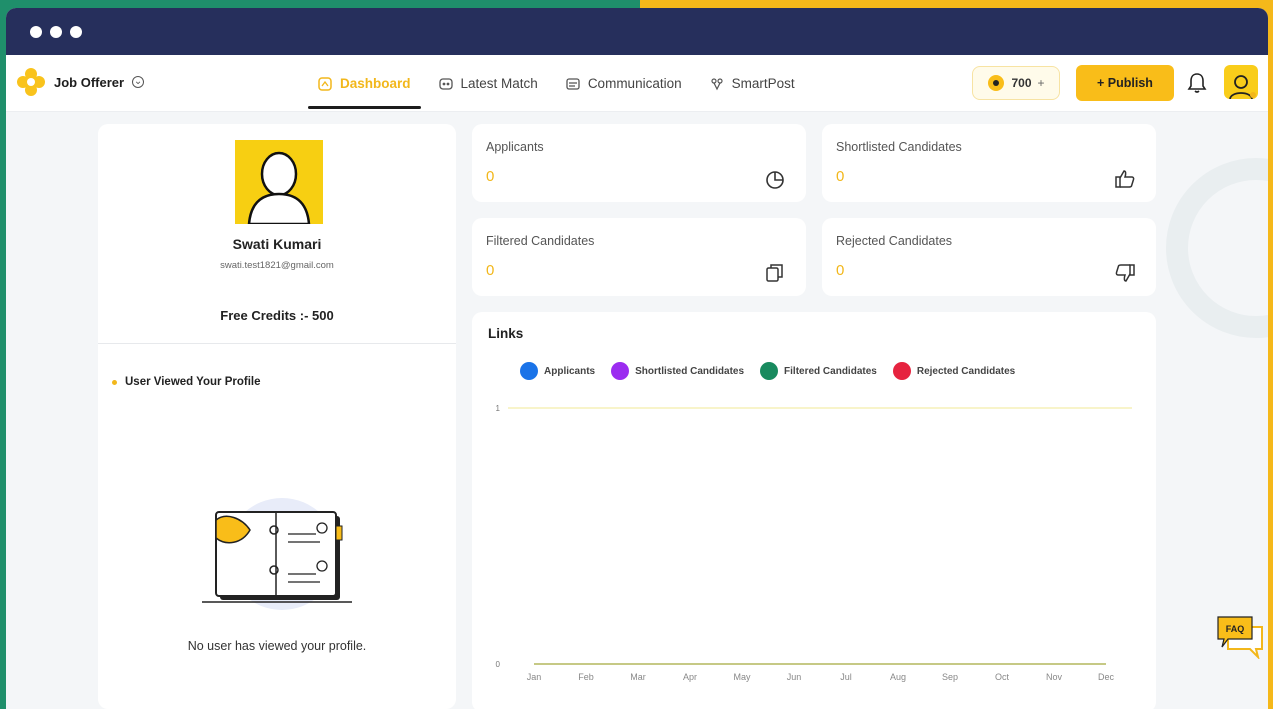 The height and width of the screenshot is (709, 1273). Describe the element at coordinates (375, 83) in the screenshot. I see `tab-label: Dashboard` at that location.